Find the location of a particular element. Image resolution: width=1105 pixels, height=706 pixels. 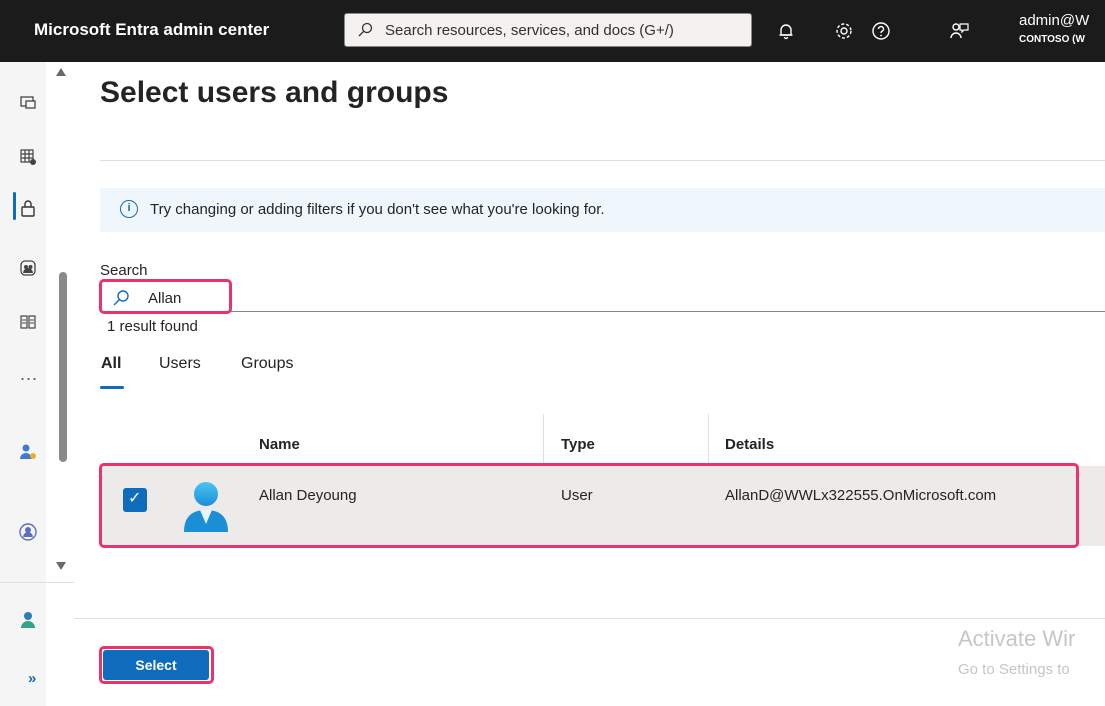

search-label: Search is located at coordinates (124, 270).